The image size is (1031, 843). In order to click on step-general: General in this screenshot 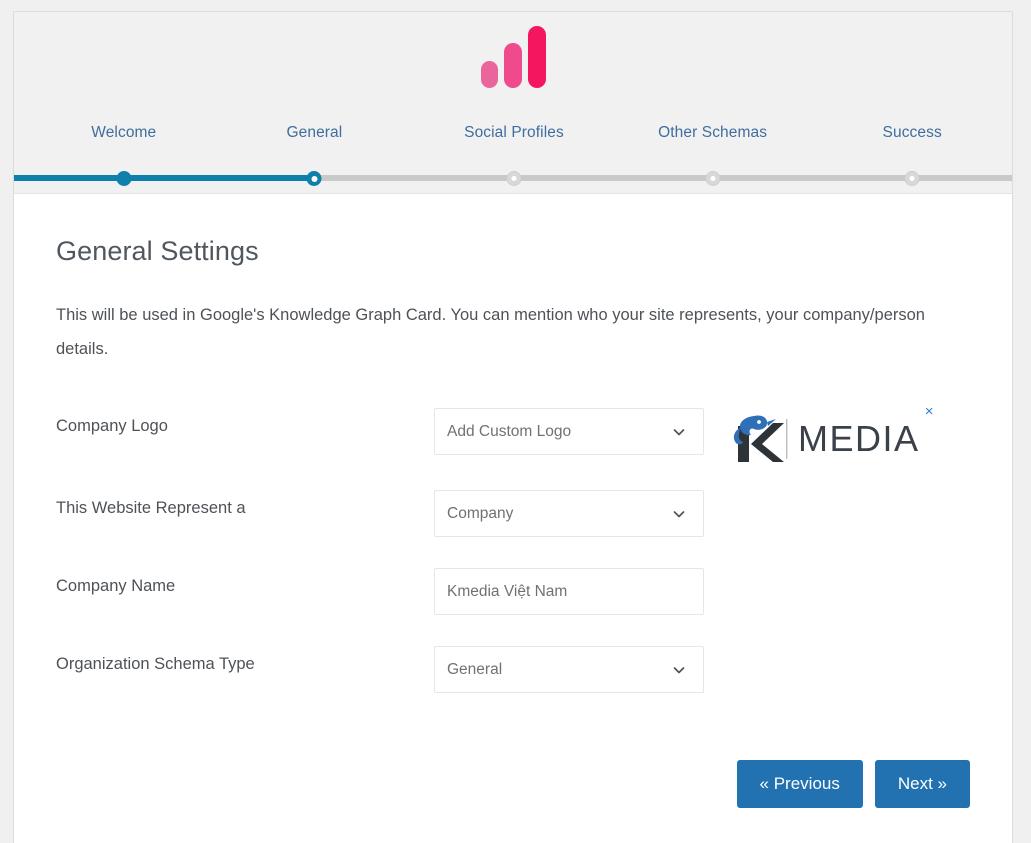, I will do `click(314, 133)`.